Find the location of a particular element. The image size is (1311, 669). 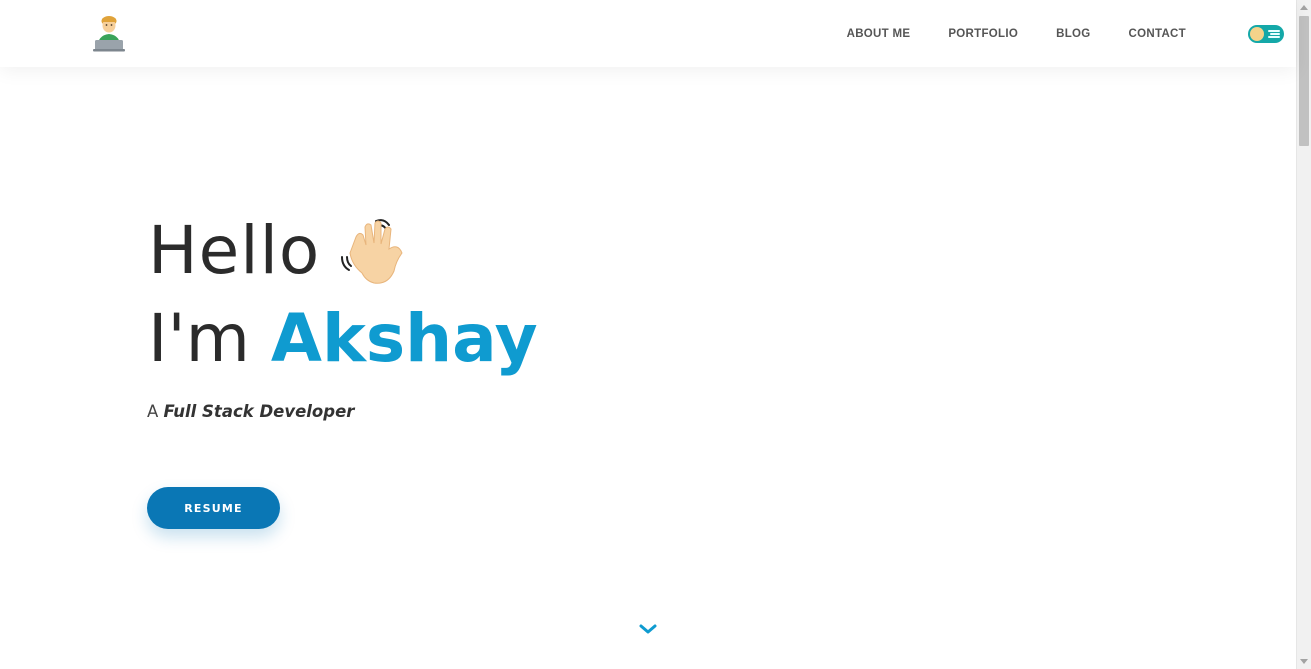

resume-button: RESUME is located at coordinates (213, 508).